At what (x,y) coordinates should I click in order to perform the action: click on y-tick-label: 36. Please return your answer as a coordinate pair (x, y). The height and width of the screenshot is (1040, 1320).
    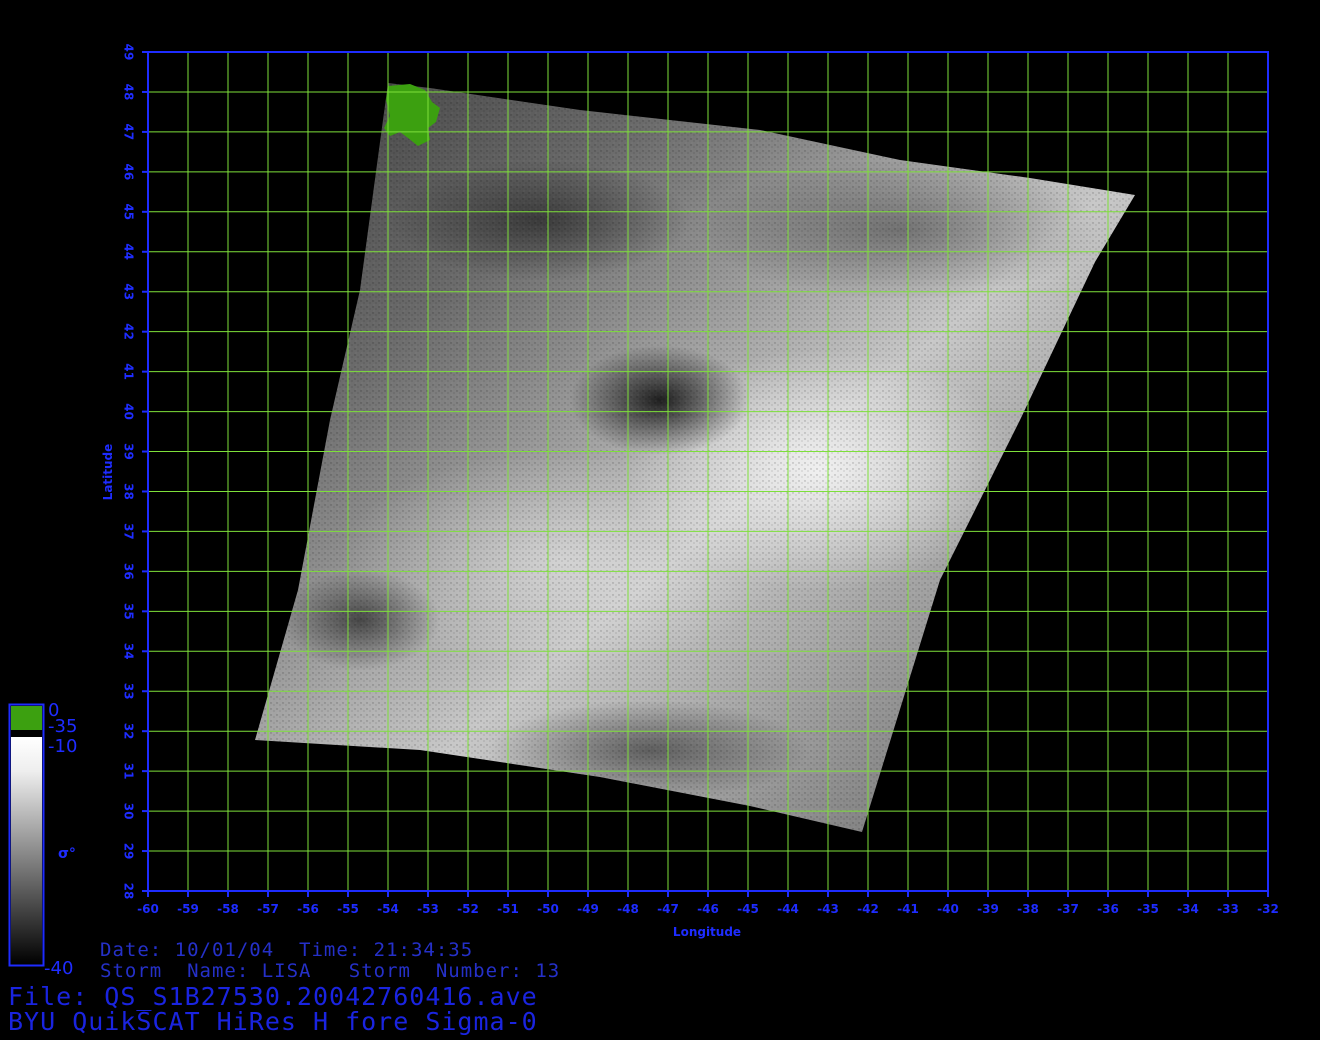
    Looking at the image, I should click on (129, 571).